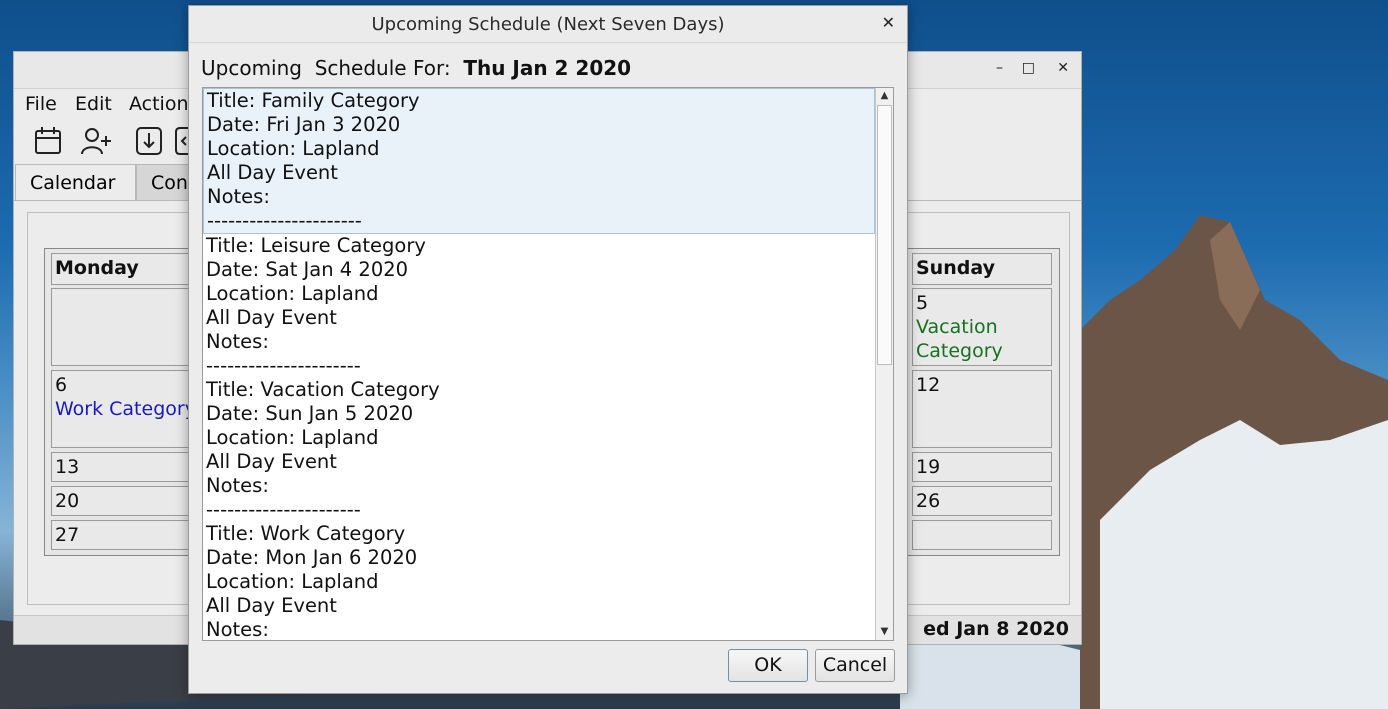 The width and height of the screenshot is (1388, 709). What do you see at coordinates (928, 501) in the screenshot?
I see `day-number: 26` at bounding box center [928, 501].